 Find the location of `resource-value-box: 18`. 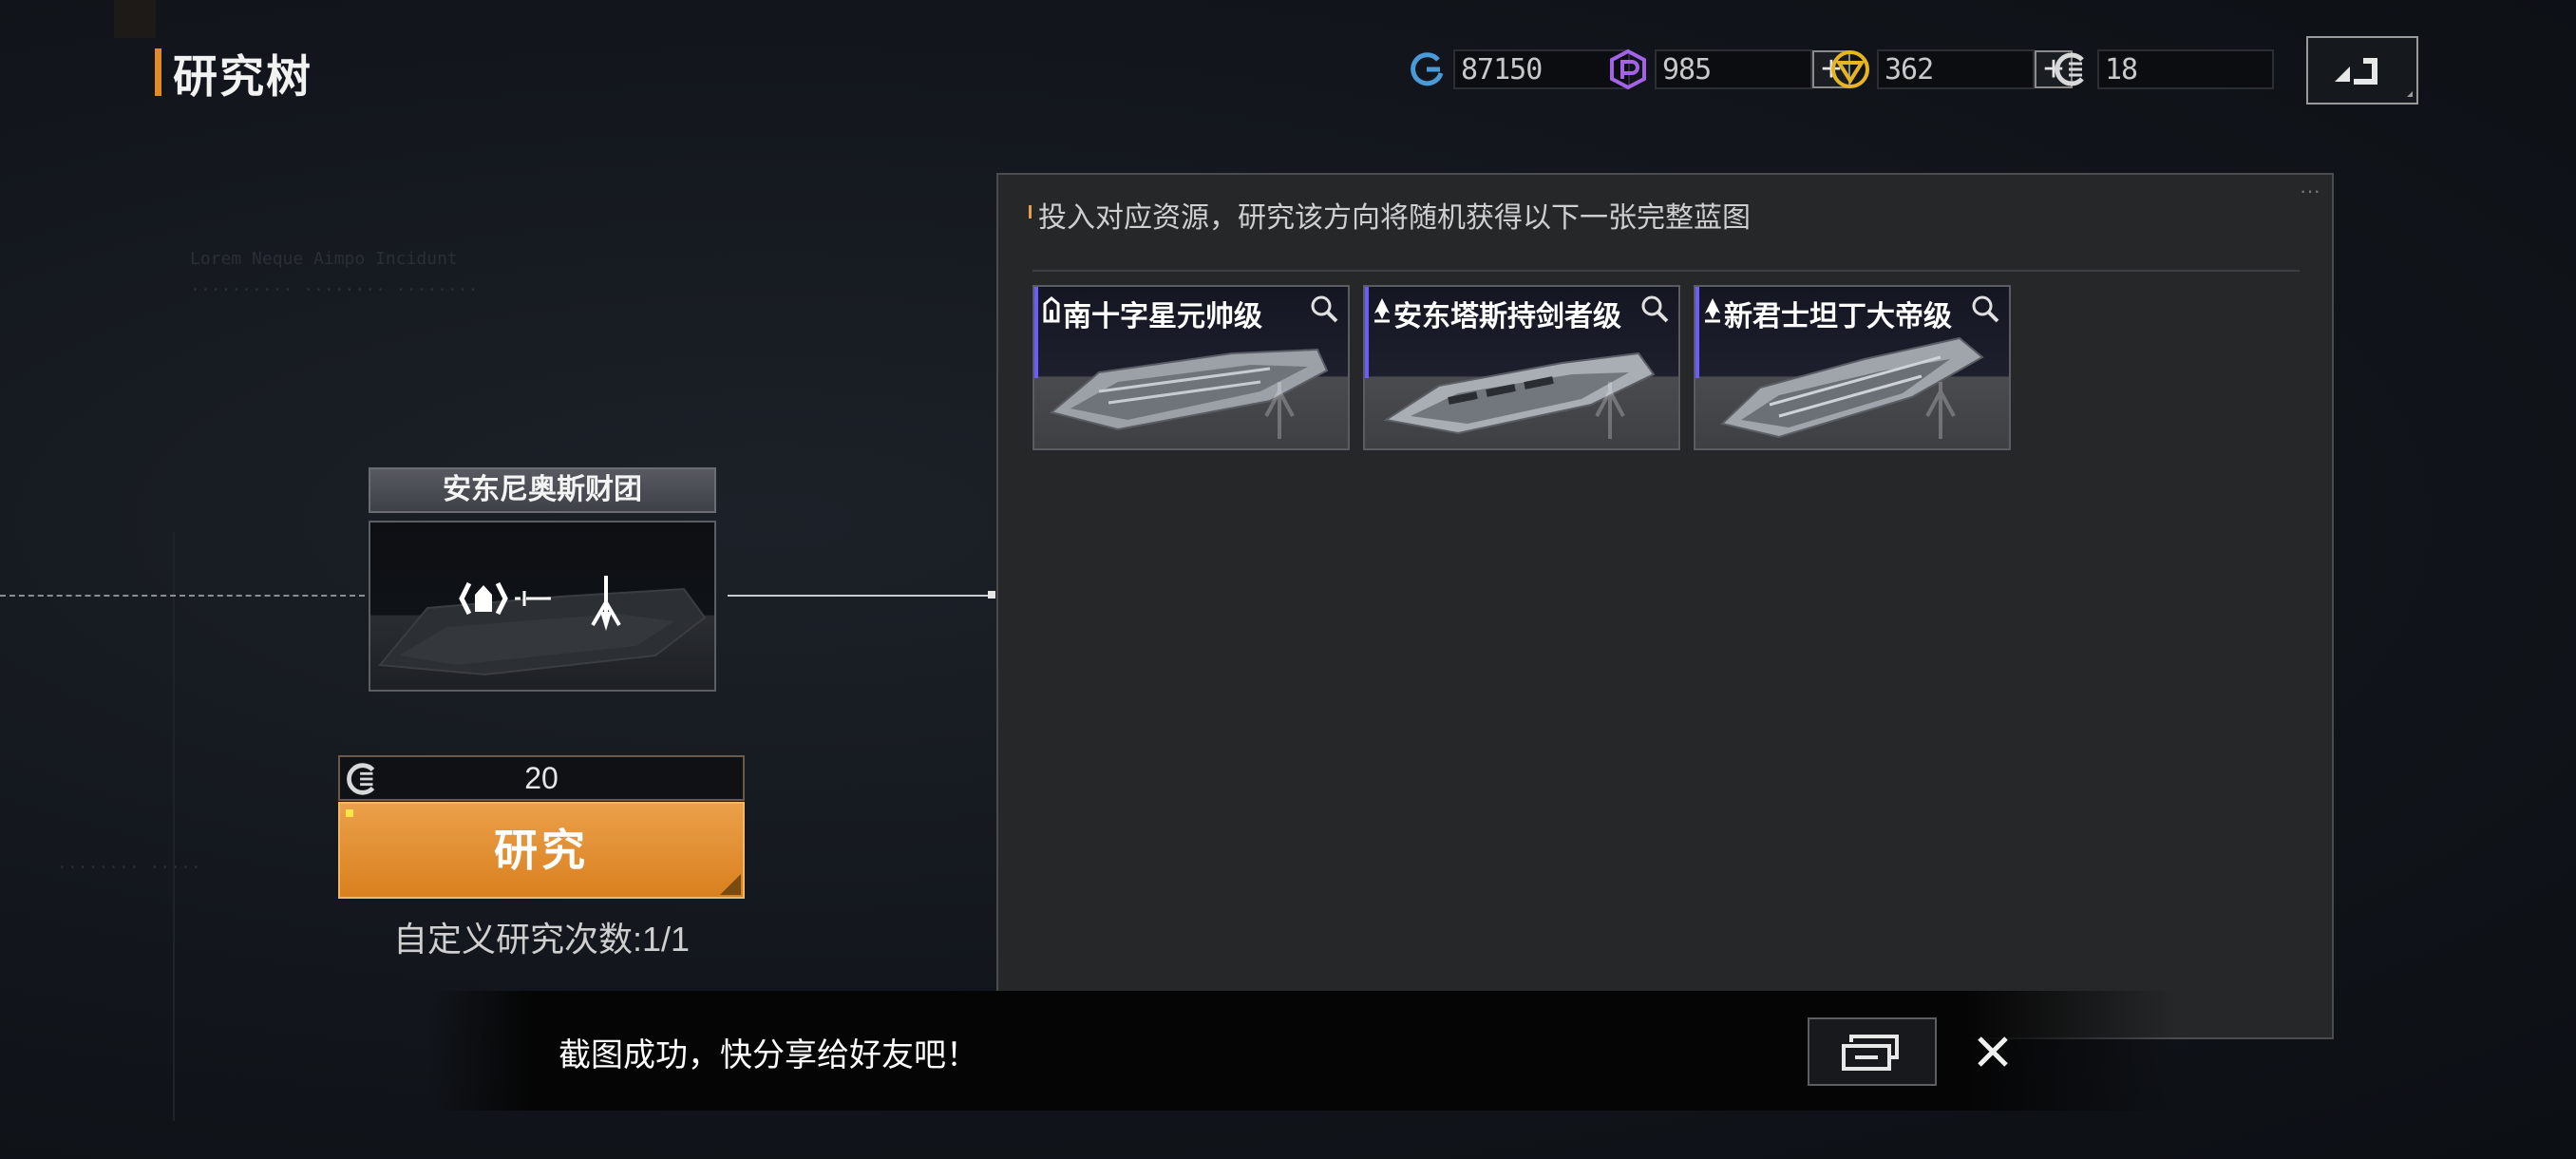

resource-value-box: 18 is located at coordinates (2185, 69).